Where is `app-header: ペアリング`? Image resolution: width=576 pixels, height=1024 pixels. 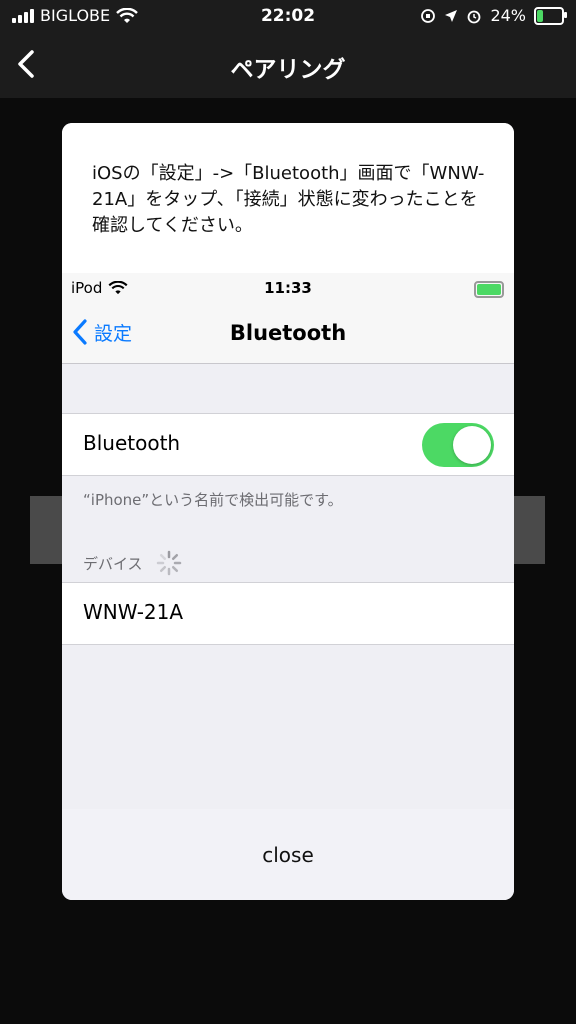 app-header: ペアリング is located at coordinates (288, 65).